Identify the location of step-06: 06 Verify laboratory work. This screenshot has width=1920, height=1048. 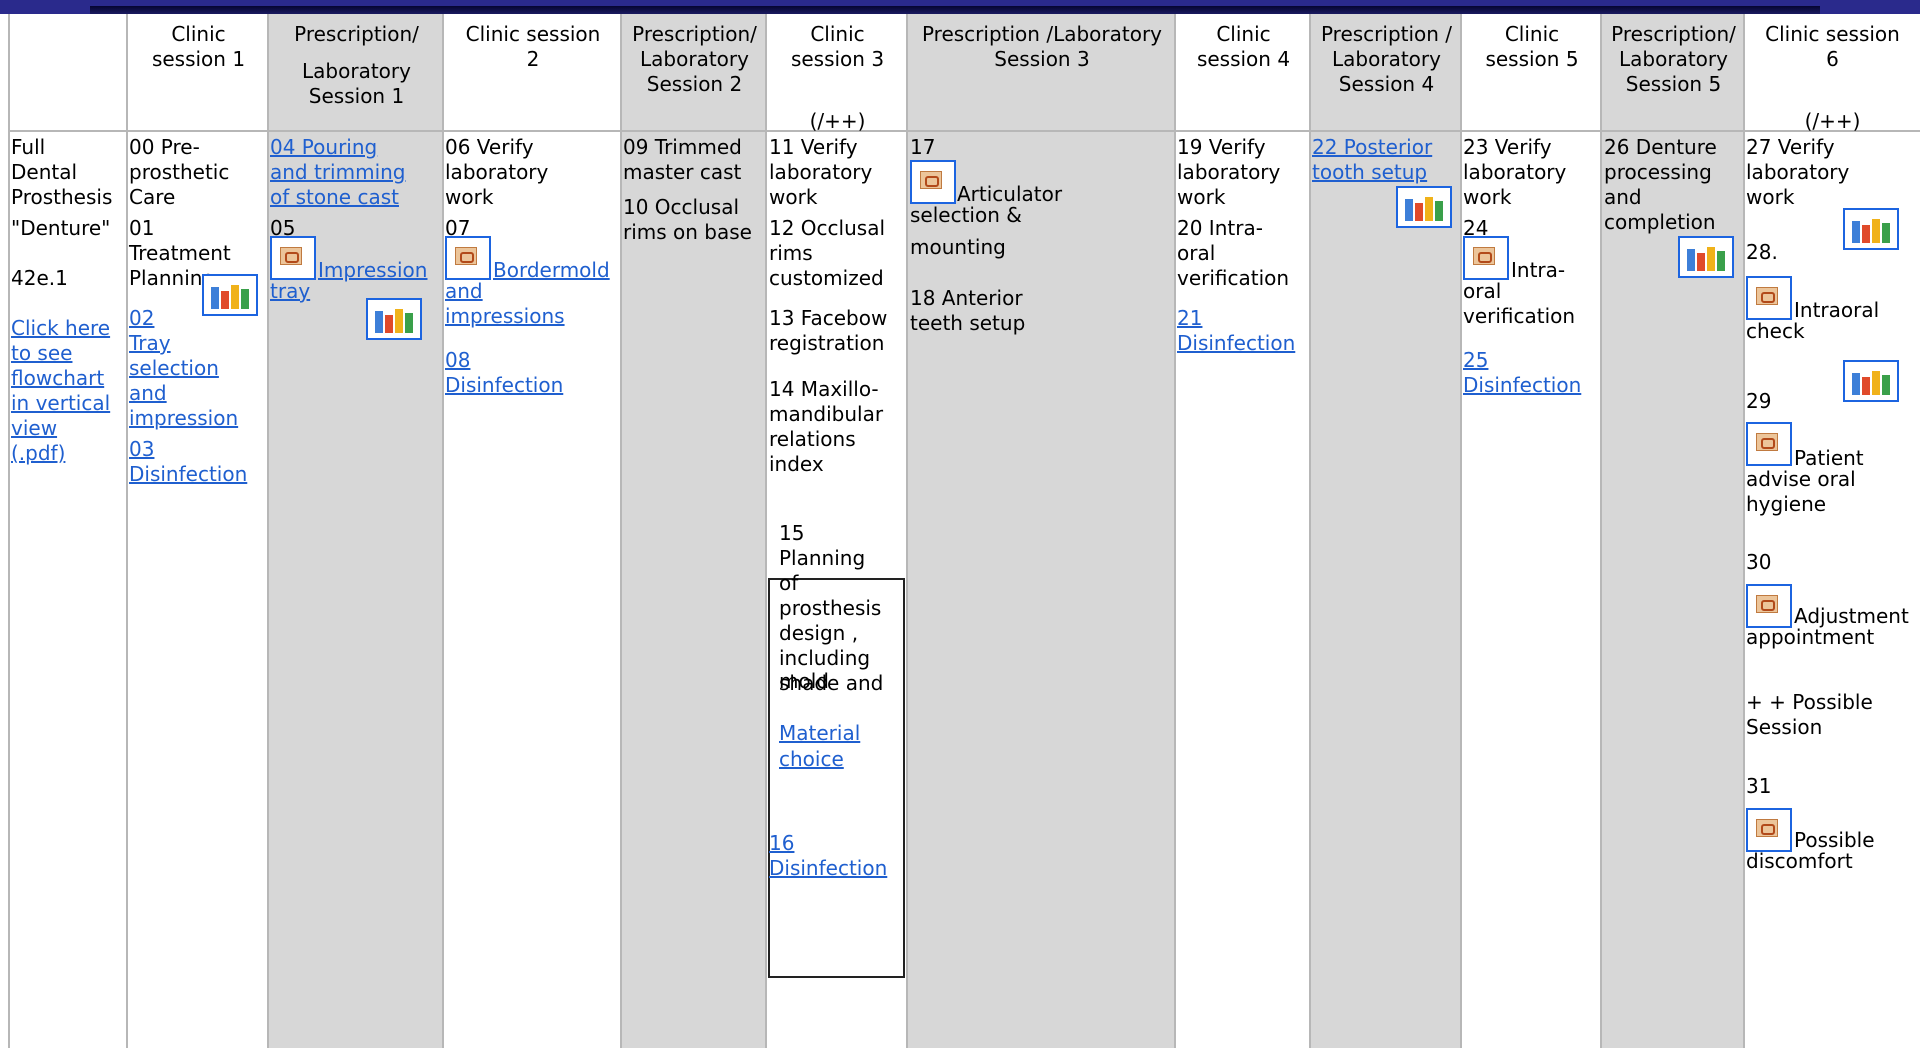
(497, 172).